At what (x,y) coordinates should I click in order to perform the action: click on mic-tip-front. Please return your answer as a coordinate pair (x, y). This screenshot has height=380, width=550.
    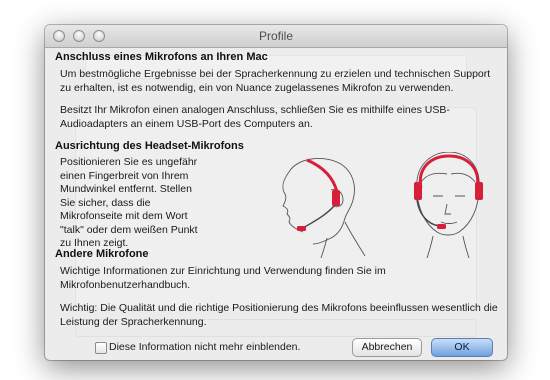
    Looking at the image, I should click on (441, 226).